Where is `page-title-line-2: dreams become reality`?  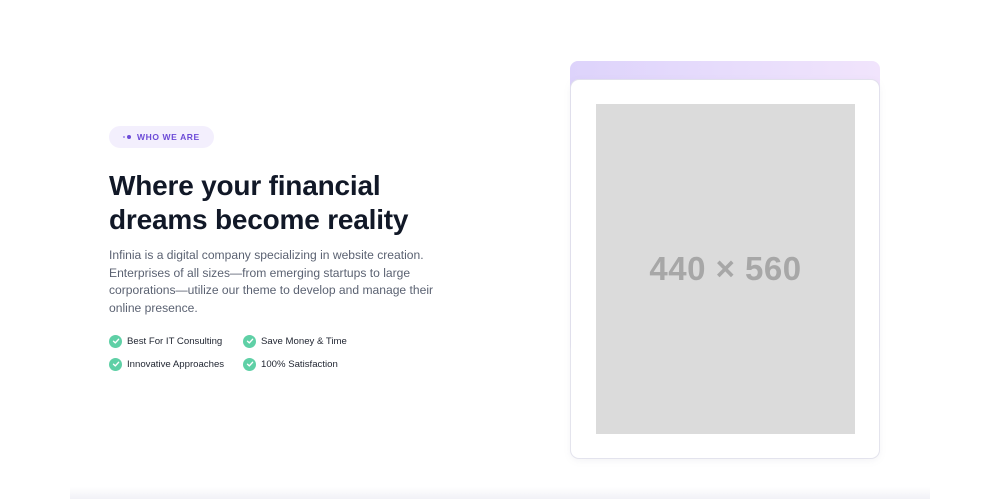
page-title-line-2: dreams become reality is located at coordinates (259, 219).